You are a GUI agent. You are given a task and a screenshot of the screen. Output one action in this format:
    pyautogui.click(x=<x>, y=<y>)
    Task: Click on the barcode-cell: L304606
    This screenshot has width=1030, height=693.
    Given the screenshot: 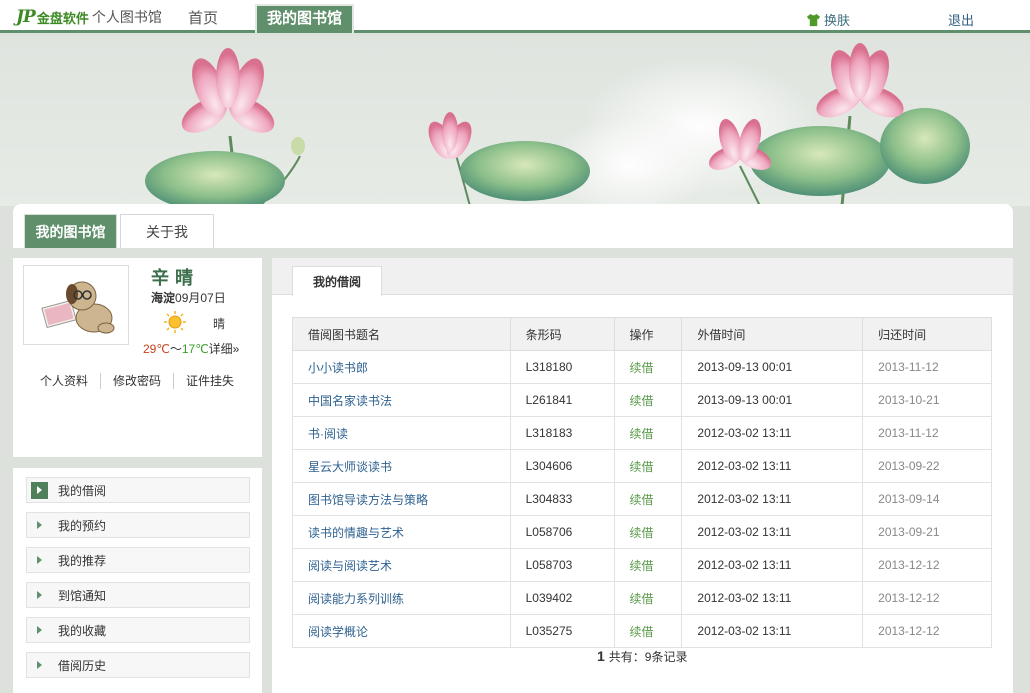 What is the action you would take?
    pyautogui.click(x=562, y=466)
    